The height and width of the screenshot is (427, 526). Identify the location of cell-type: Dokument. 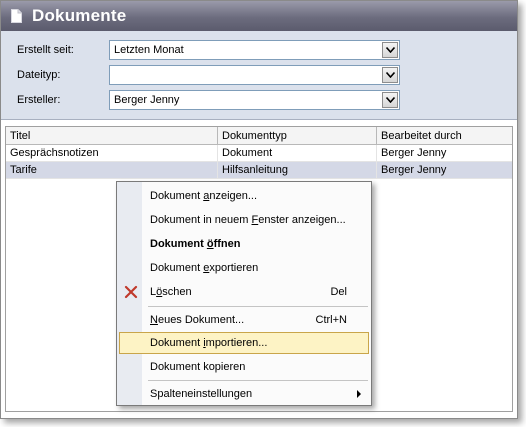
(297, 153).